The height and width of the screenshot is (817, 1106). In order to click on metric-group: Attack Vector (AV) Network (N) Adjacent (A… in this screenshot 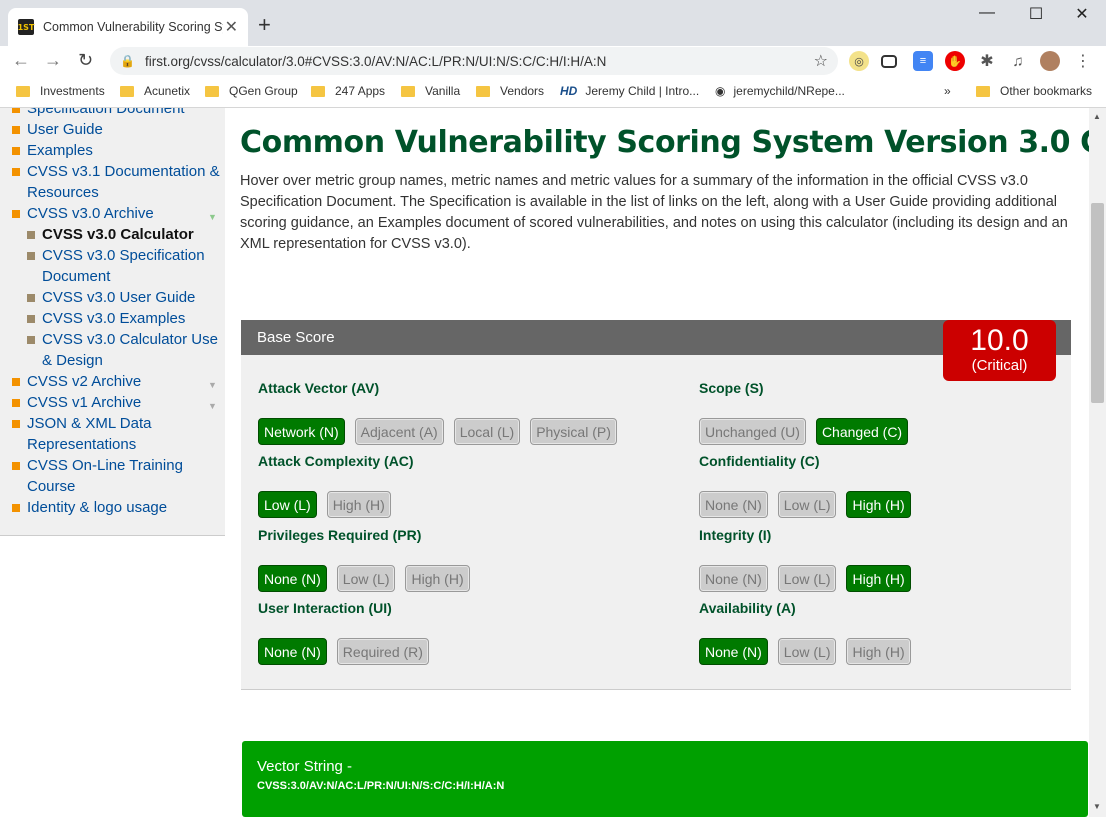, I will do `click(448, 412)`.